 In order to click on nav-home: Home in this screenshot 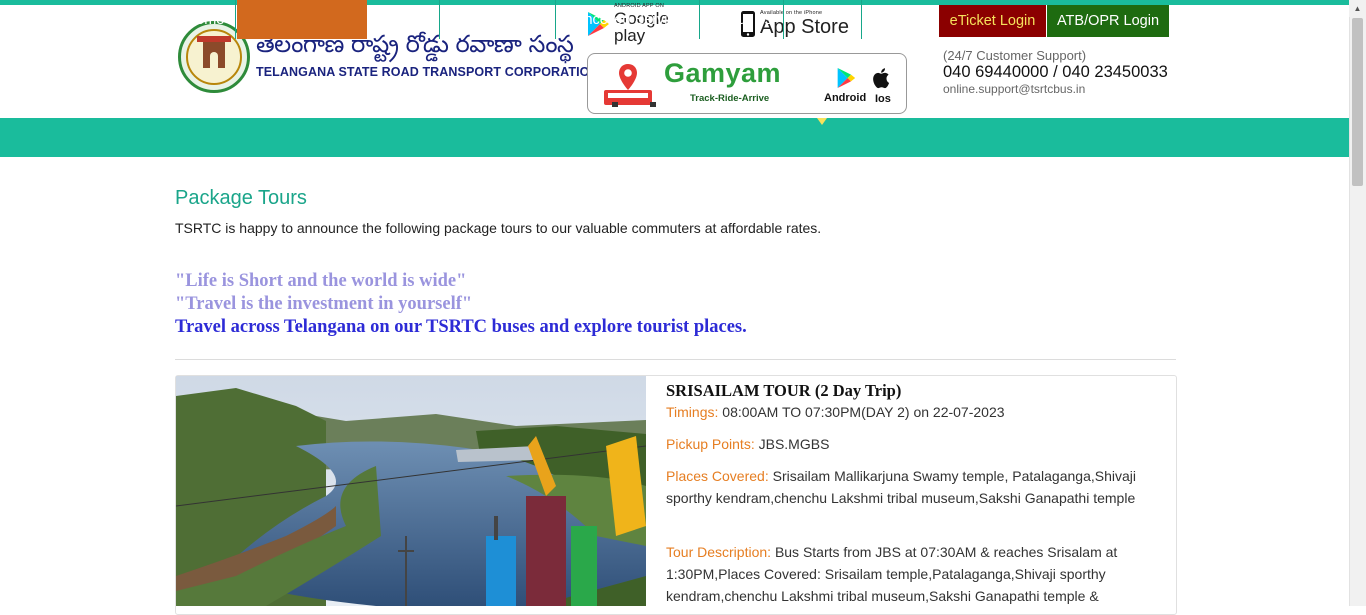, I will do `click(205, 19)`.